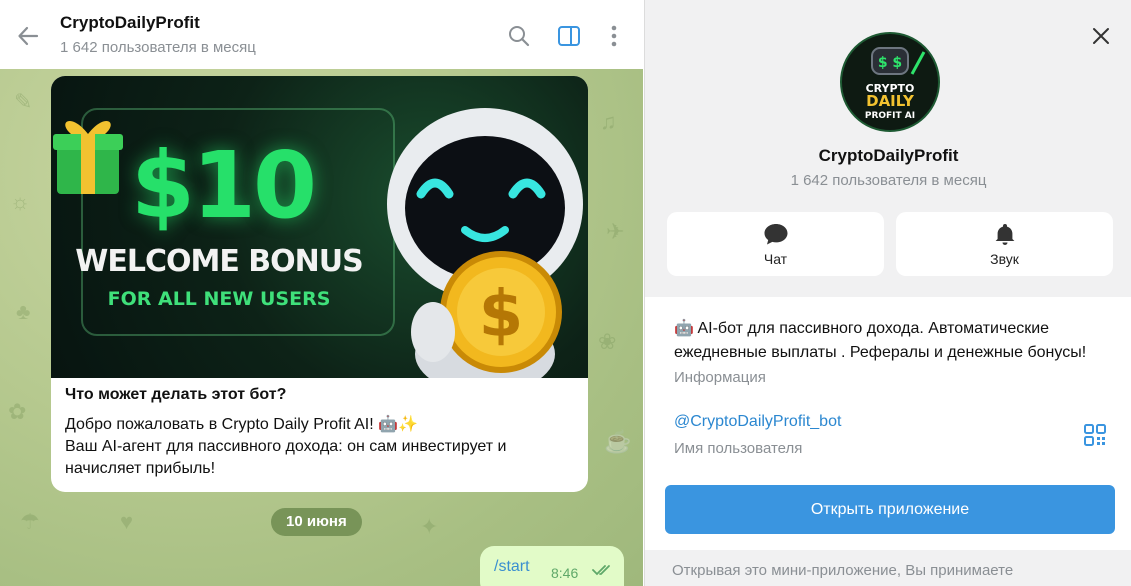 Image resolution: width=1131 pixels, height=586 pixels. What do you see at coordinates (720, 377) in the screenshot?
I see `about-label: Информация` at bounding box center [720, 377].